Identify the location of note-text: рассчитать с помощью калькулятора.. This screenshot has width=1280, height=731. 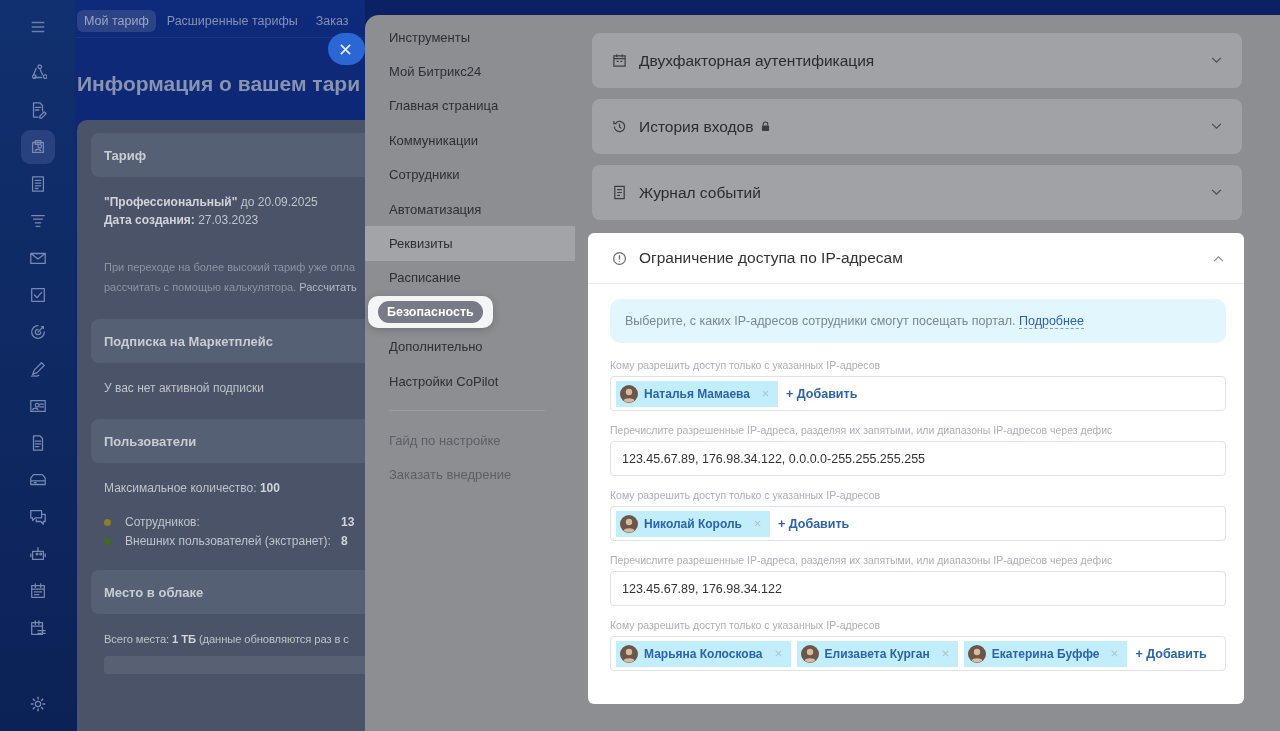
(200, 287).